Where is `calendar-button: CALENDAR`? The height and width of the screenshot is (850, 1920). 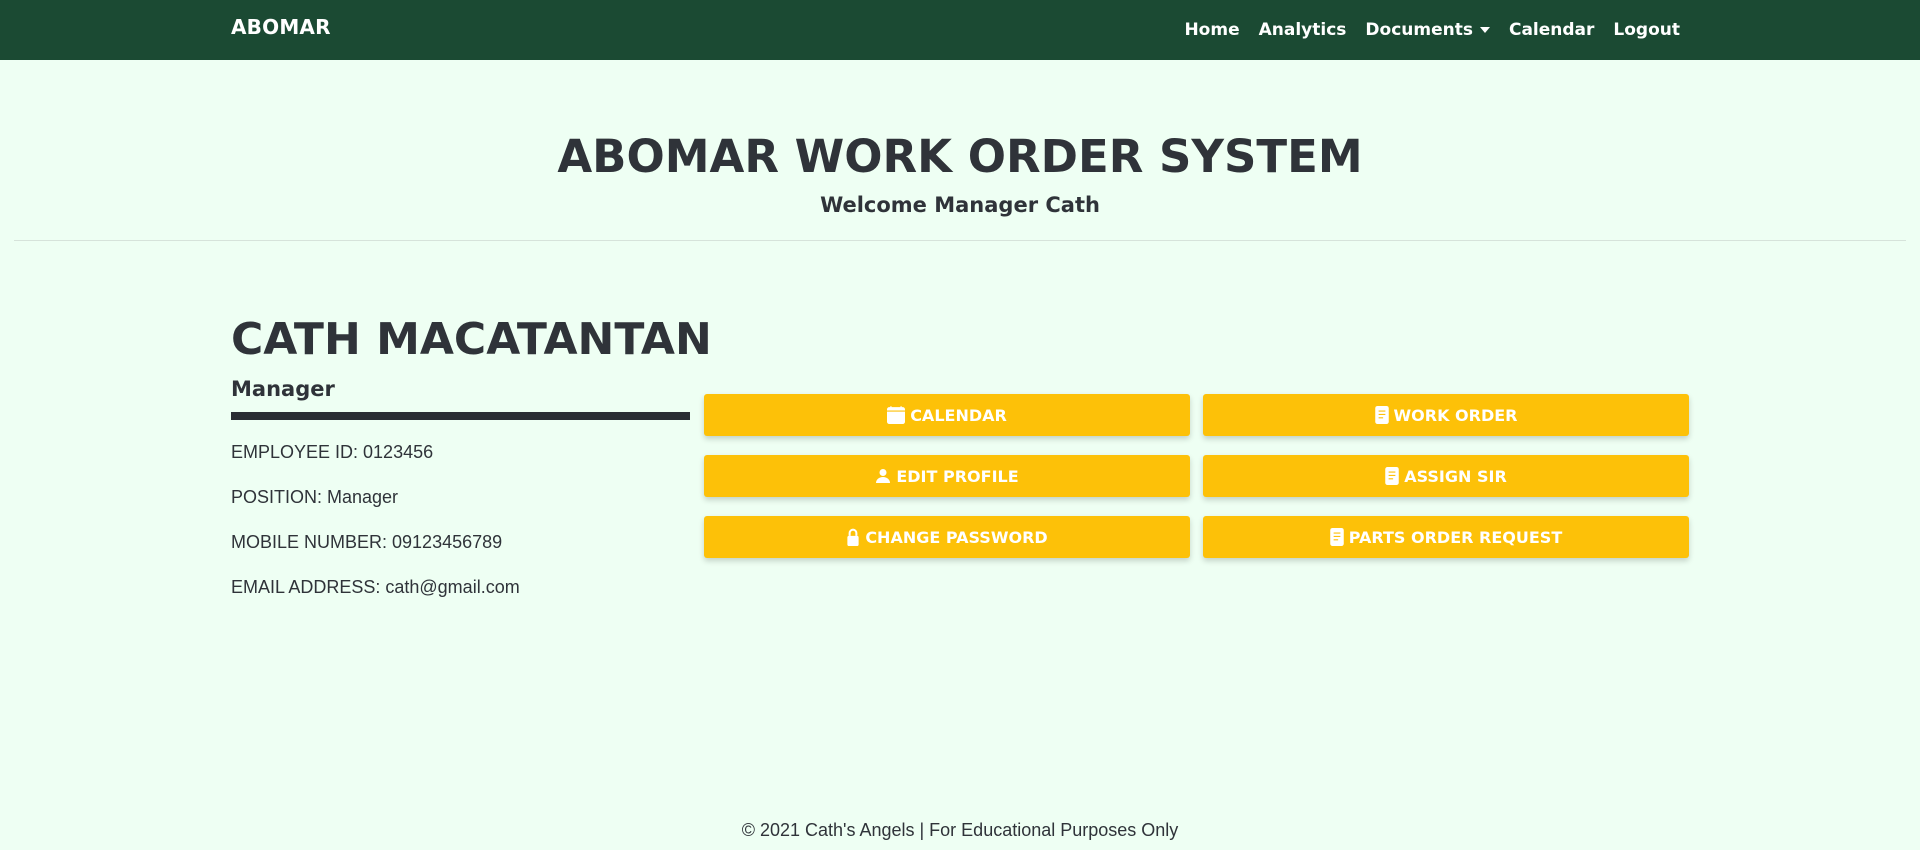 calendar-button: CALENDAR is located at coordinates (947, 415).